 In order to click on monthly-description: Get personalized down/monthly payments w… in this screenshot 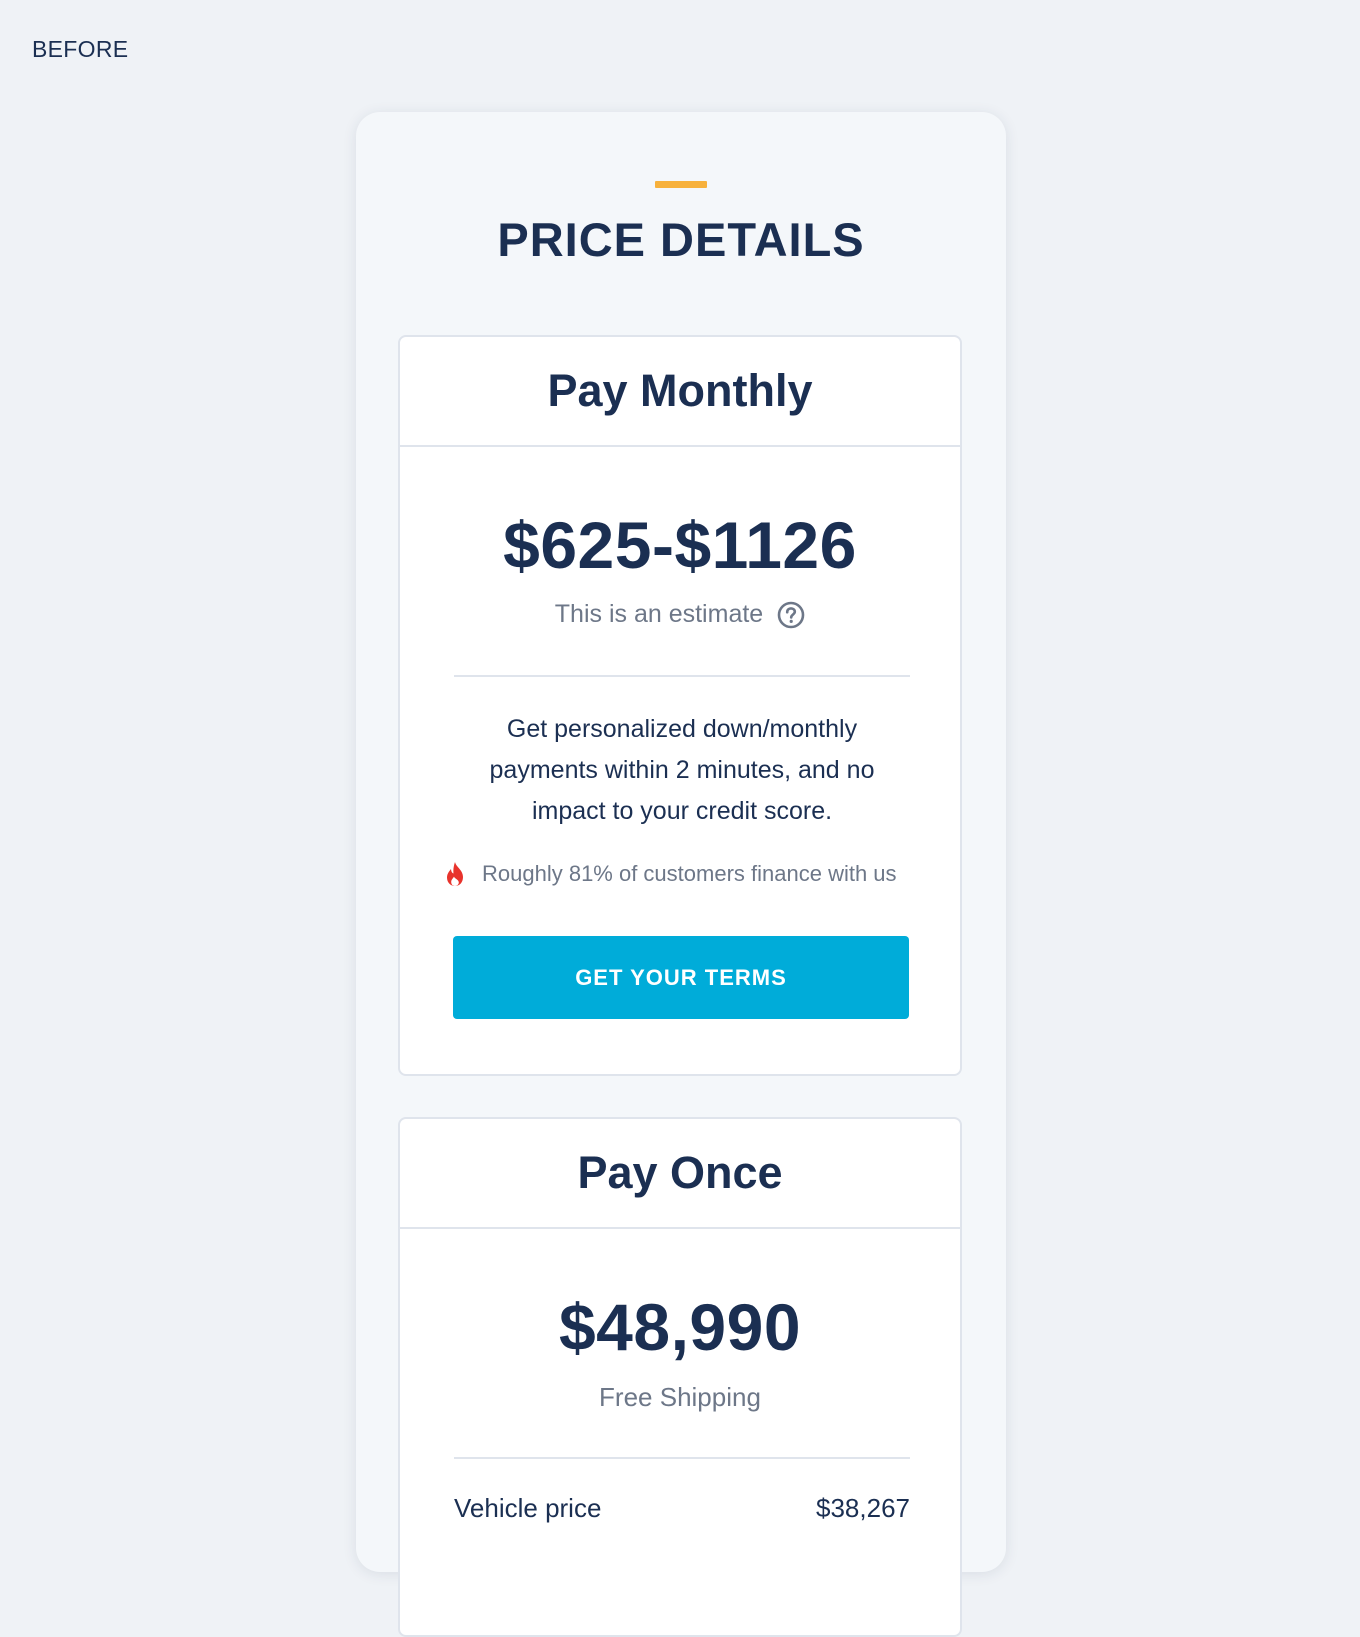, I will do `click(682, 770)`.